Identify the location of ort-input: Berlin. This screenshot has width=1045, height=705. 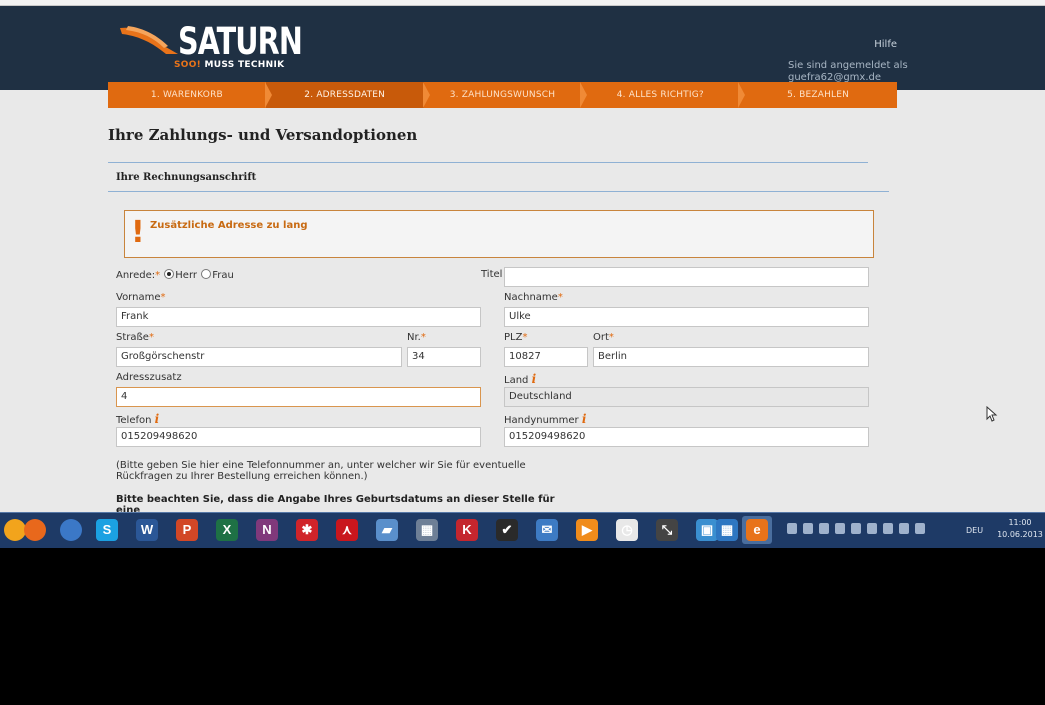
(731, 357).